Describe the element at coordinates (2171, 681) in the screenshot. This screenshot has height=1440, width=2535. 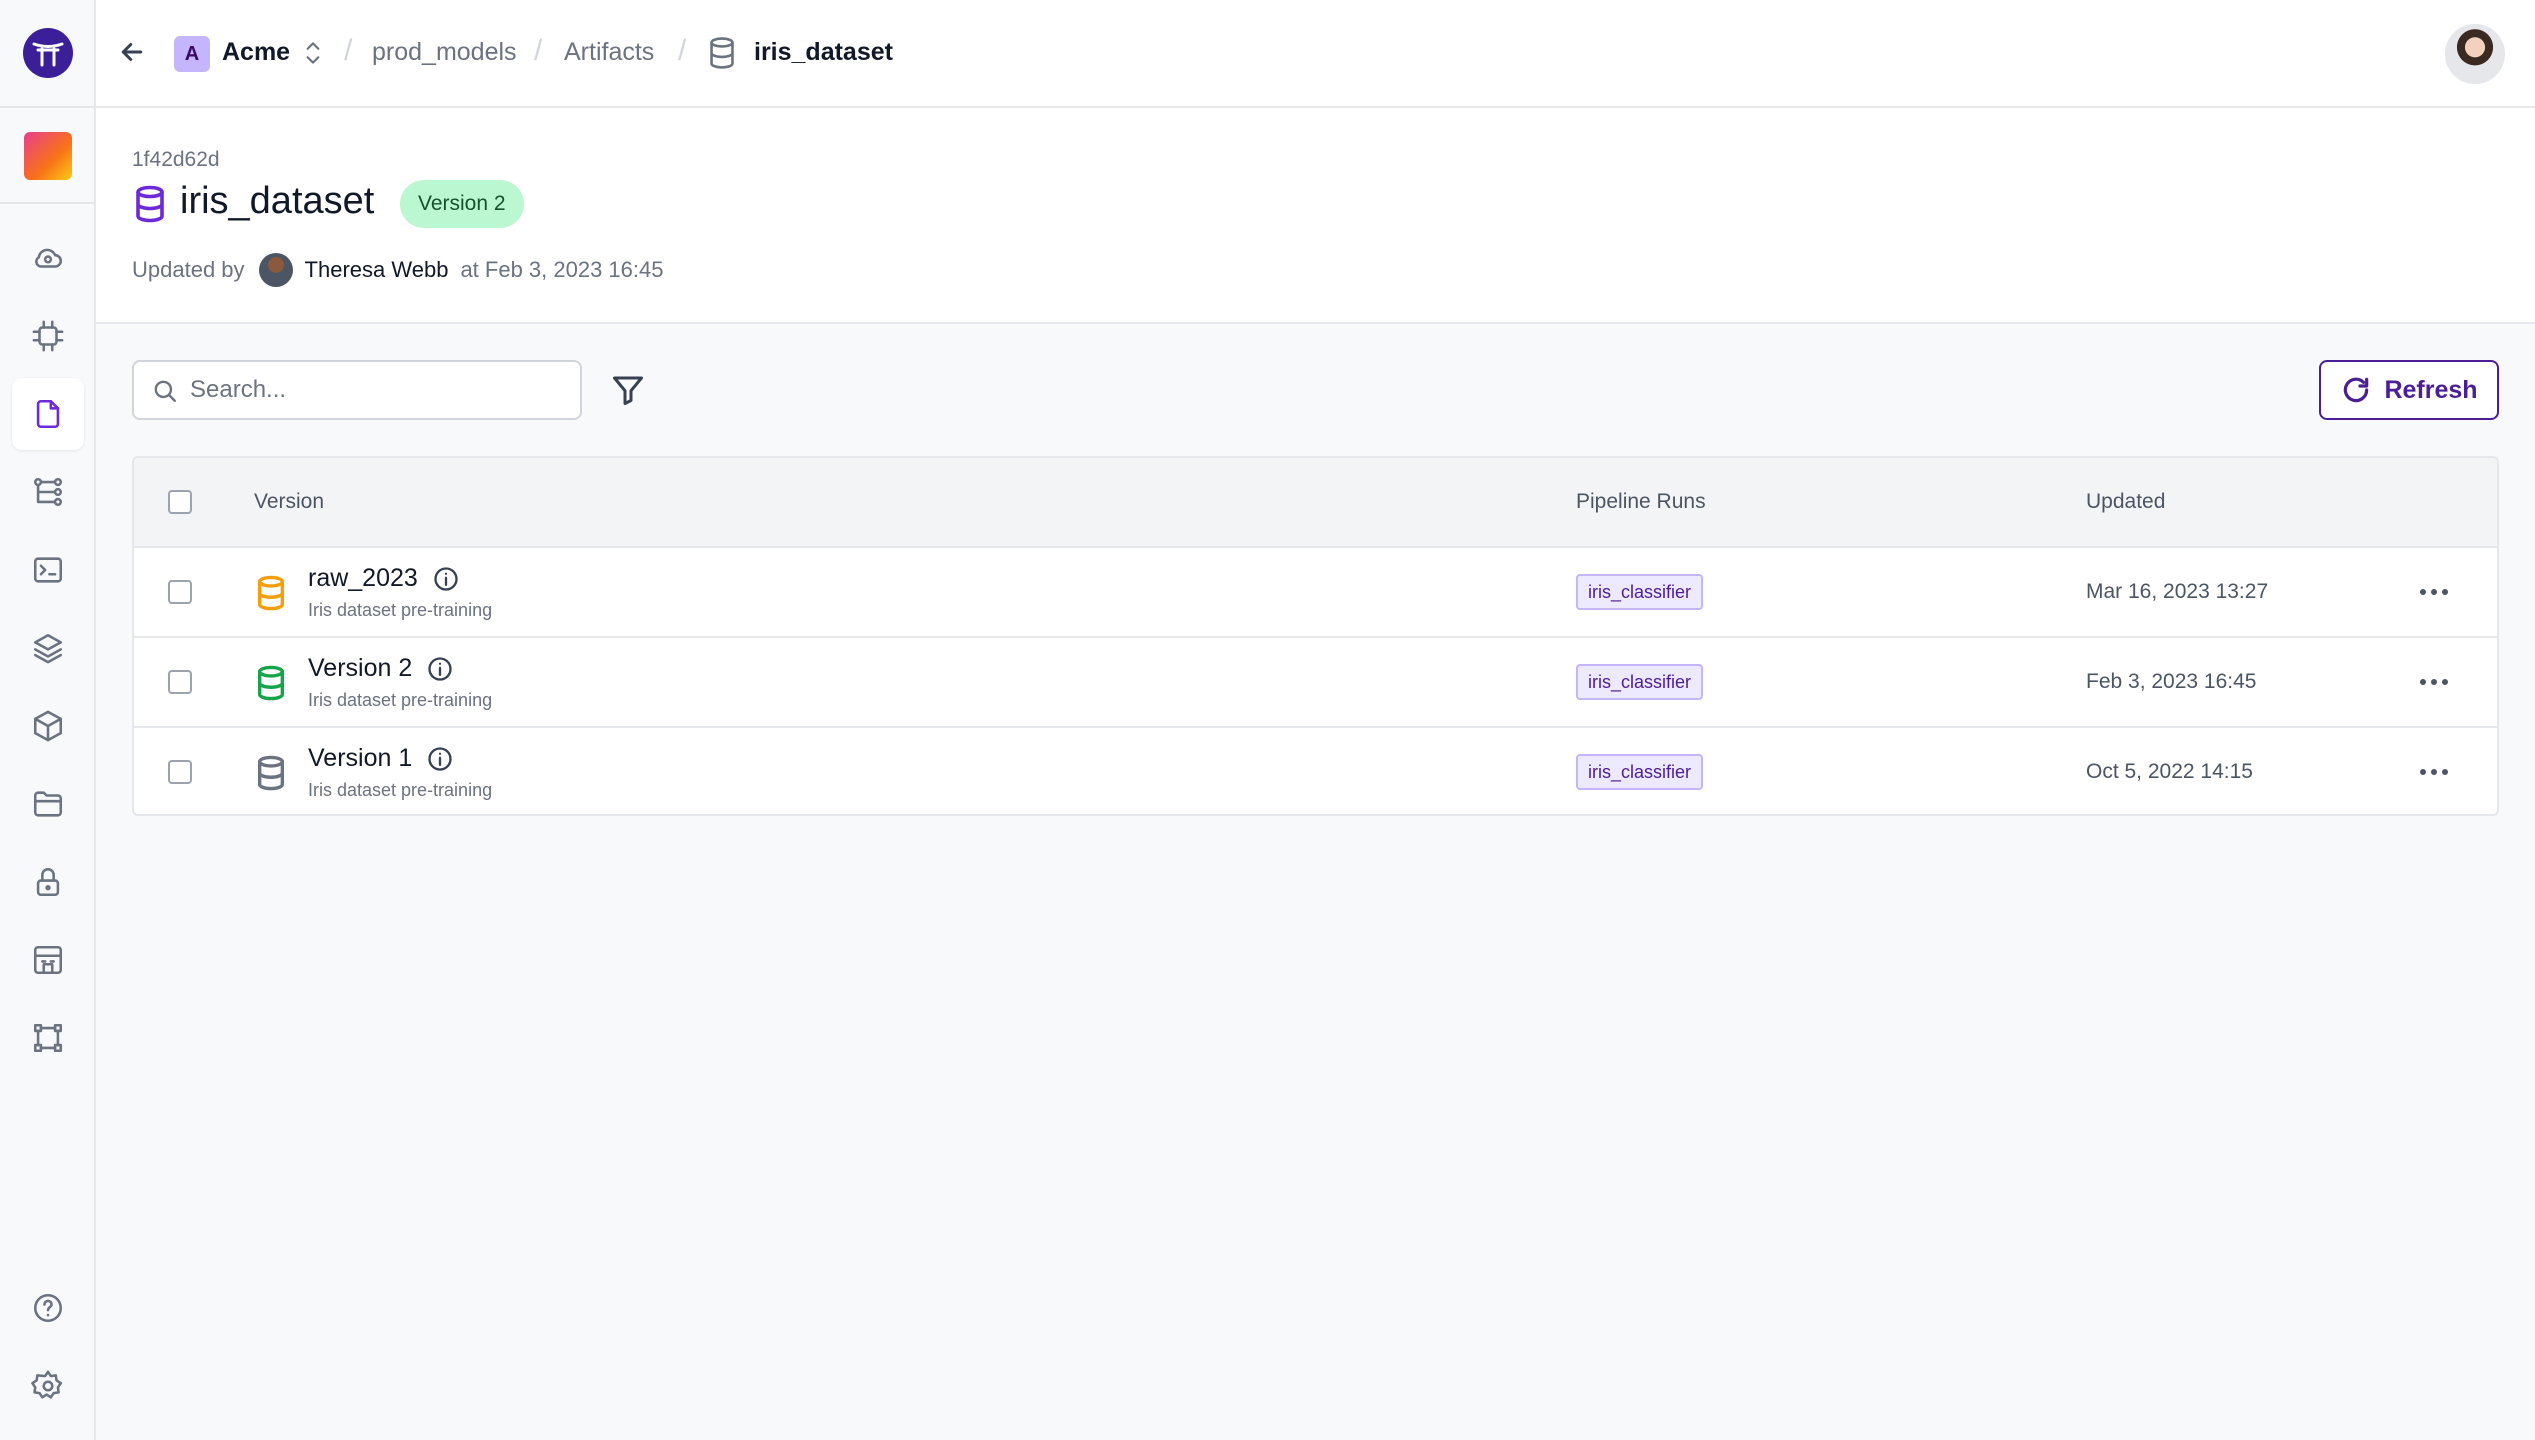
I see `updated-date: Feb 3, 2023 16:45` at that location.